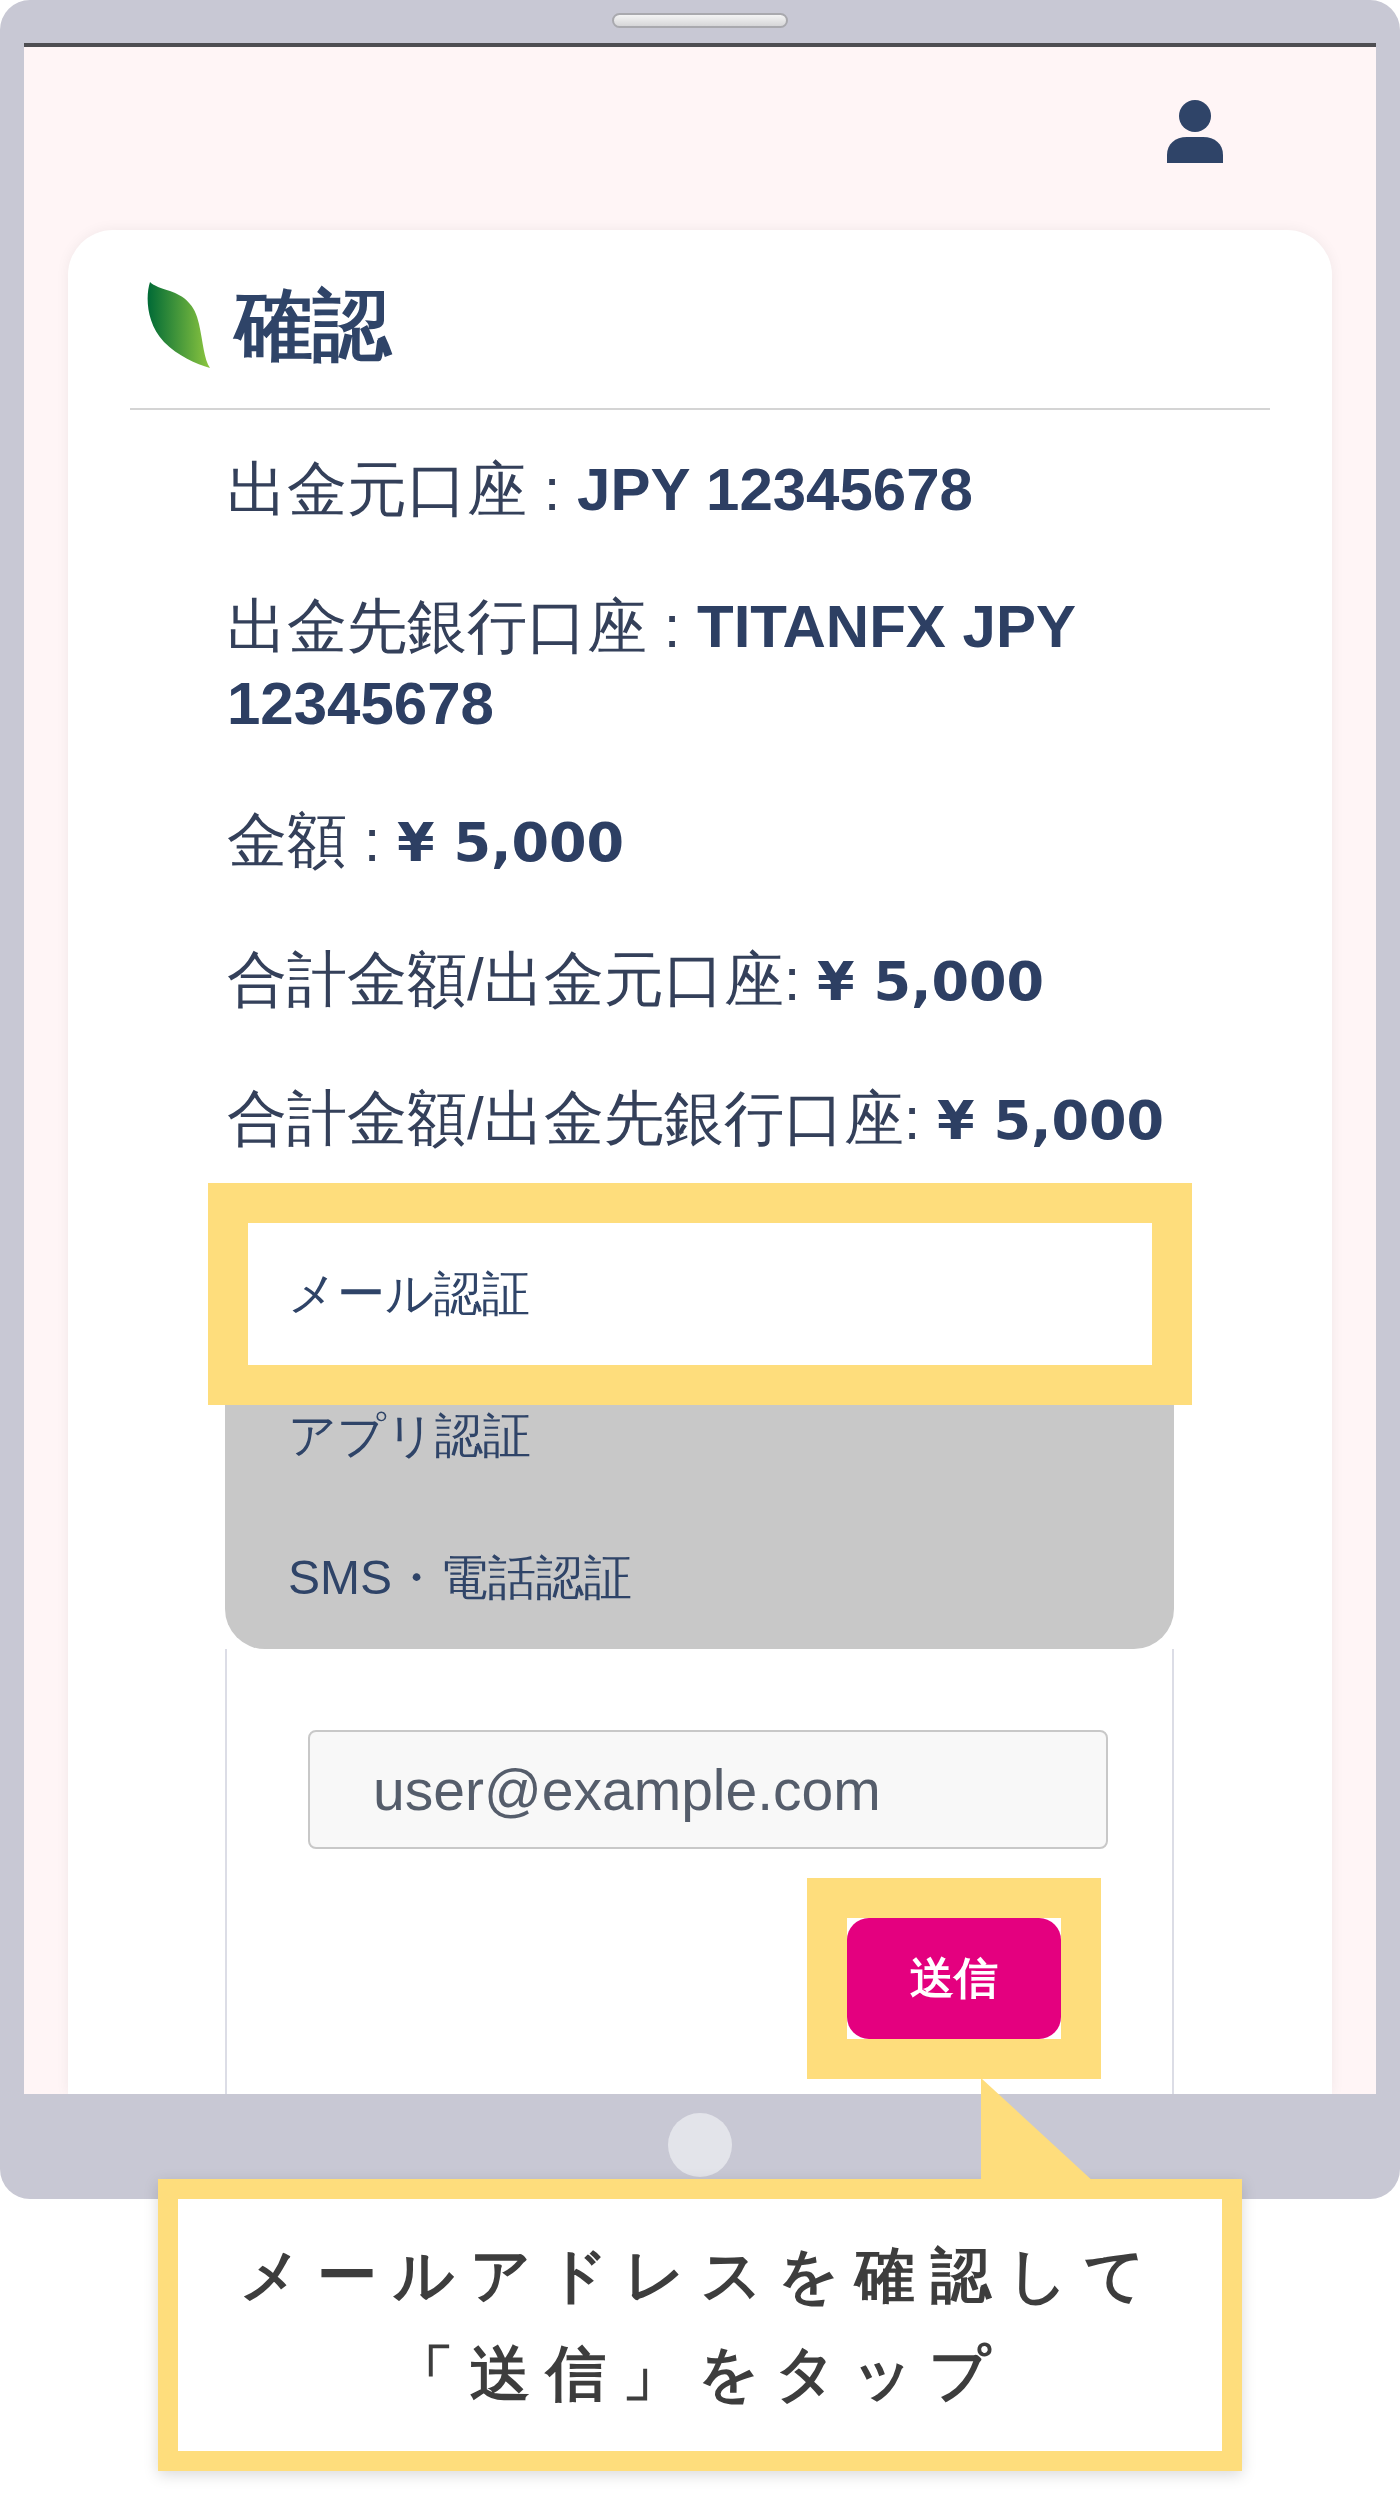  I want to click on leaf-icon, so click(178, 325).